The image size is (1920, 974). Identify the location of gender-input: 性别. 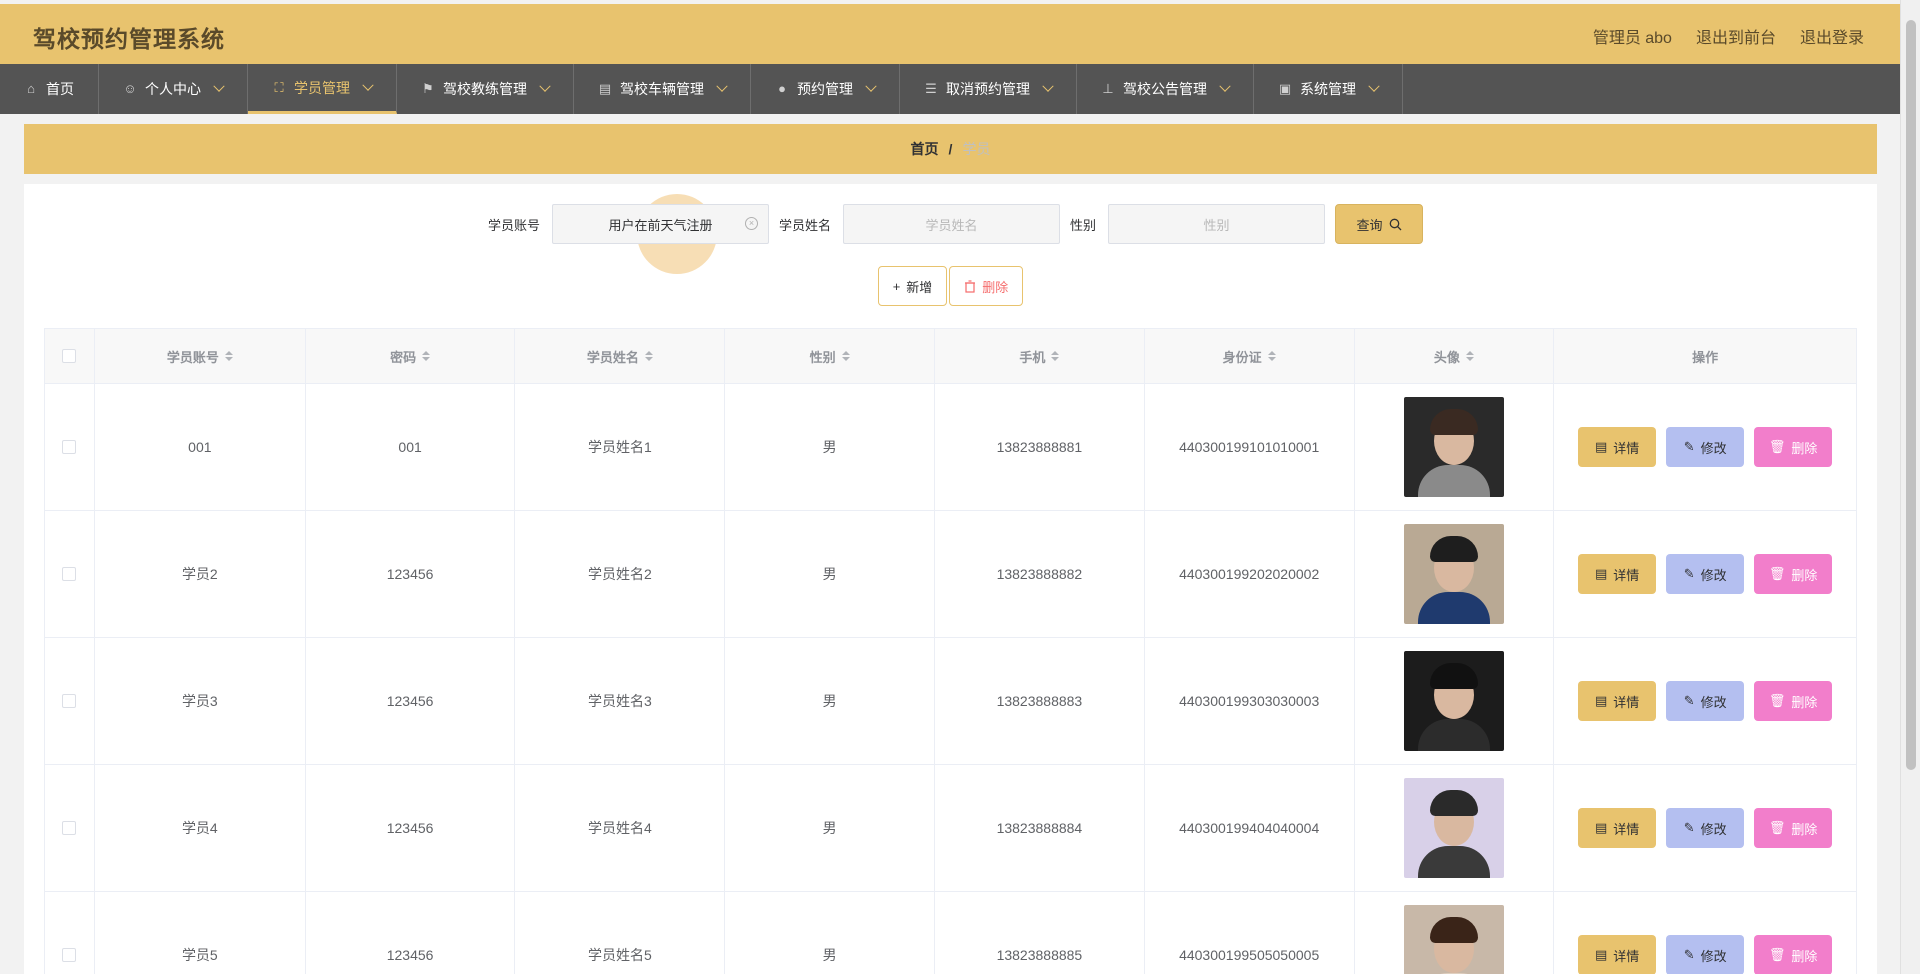
(1217, 224).